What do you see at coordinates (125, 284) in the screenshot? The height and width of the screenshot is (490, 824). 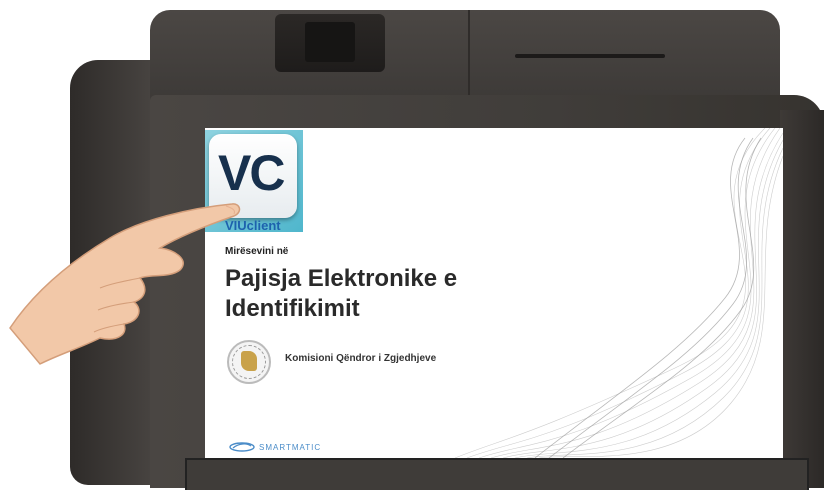 I see `pointing-hand-icon` at bounding box center [125, 284].